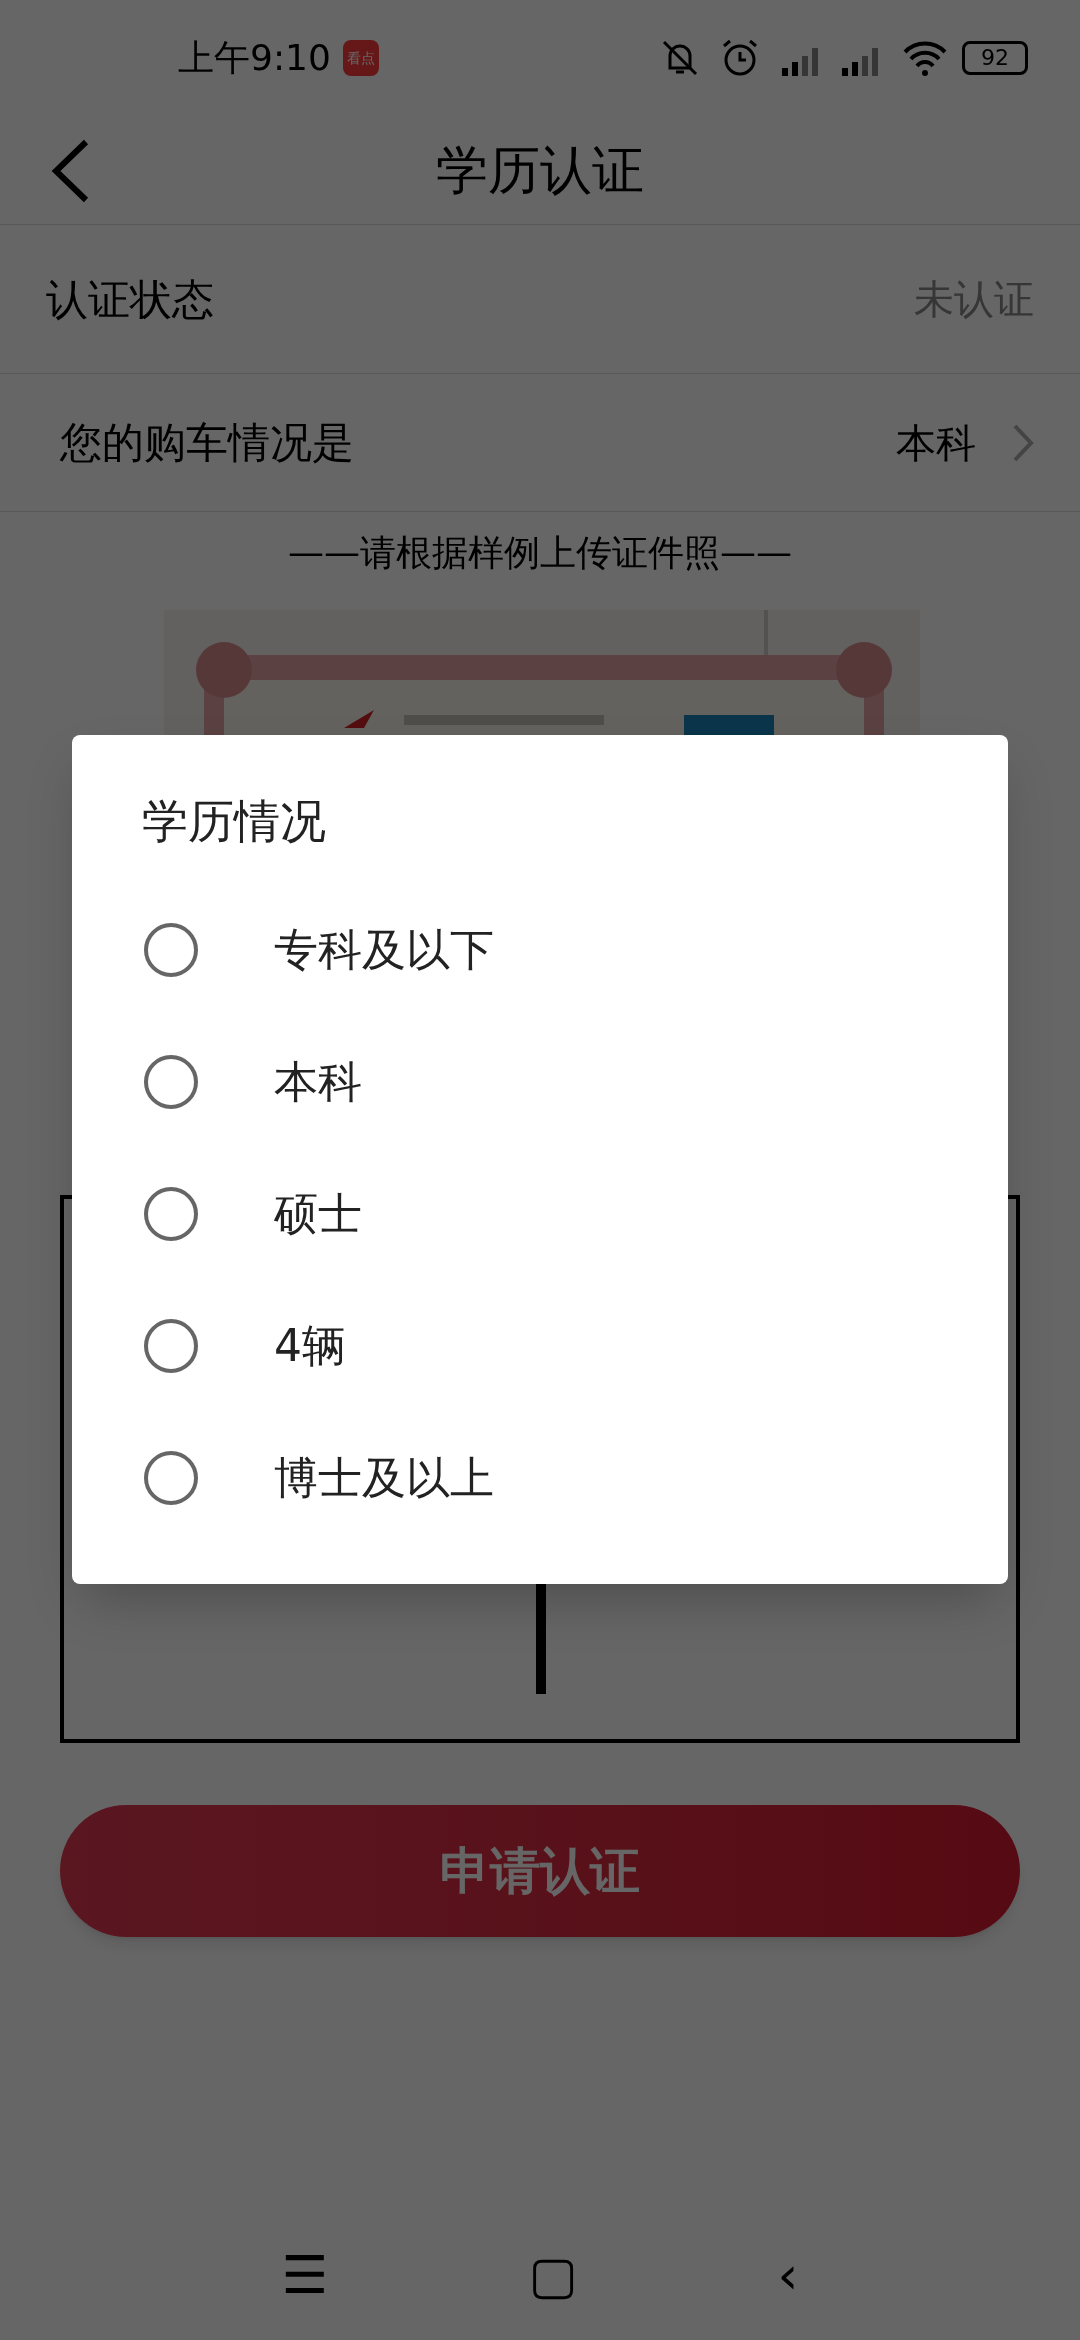 Image resolution: width=1080 pixels, height=2340 pixels. Describe the element at coordinates (130, 299) in the screenshot. I see `row-label: 认证状态` at that location.